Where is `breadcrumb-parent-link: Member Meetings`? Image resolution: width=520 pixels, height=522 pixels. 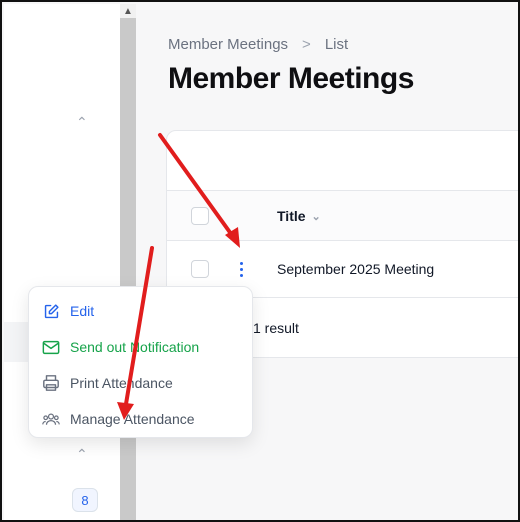 breadcrumb-parent-link: Member Meetings is located at coordinates (228, 44).